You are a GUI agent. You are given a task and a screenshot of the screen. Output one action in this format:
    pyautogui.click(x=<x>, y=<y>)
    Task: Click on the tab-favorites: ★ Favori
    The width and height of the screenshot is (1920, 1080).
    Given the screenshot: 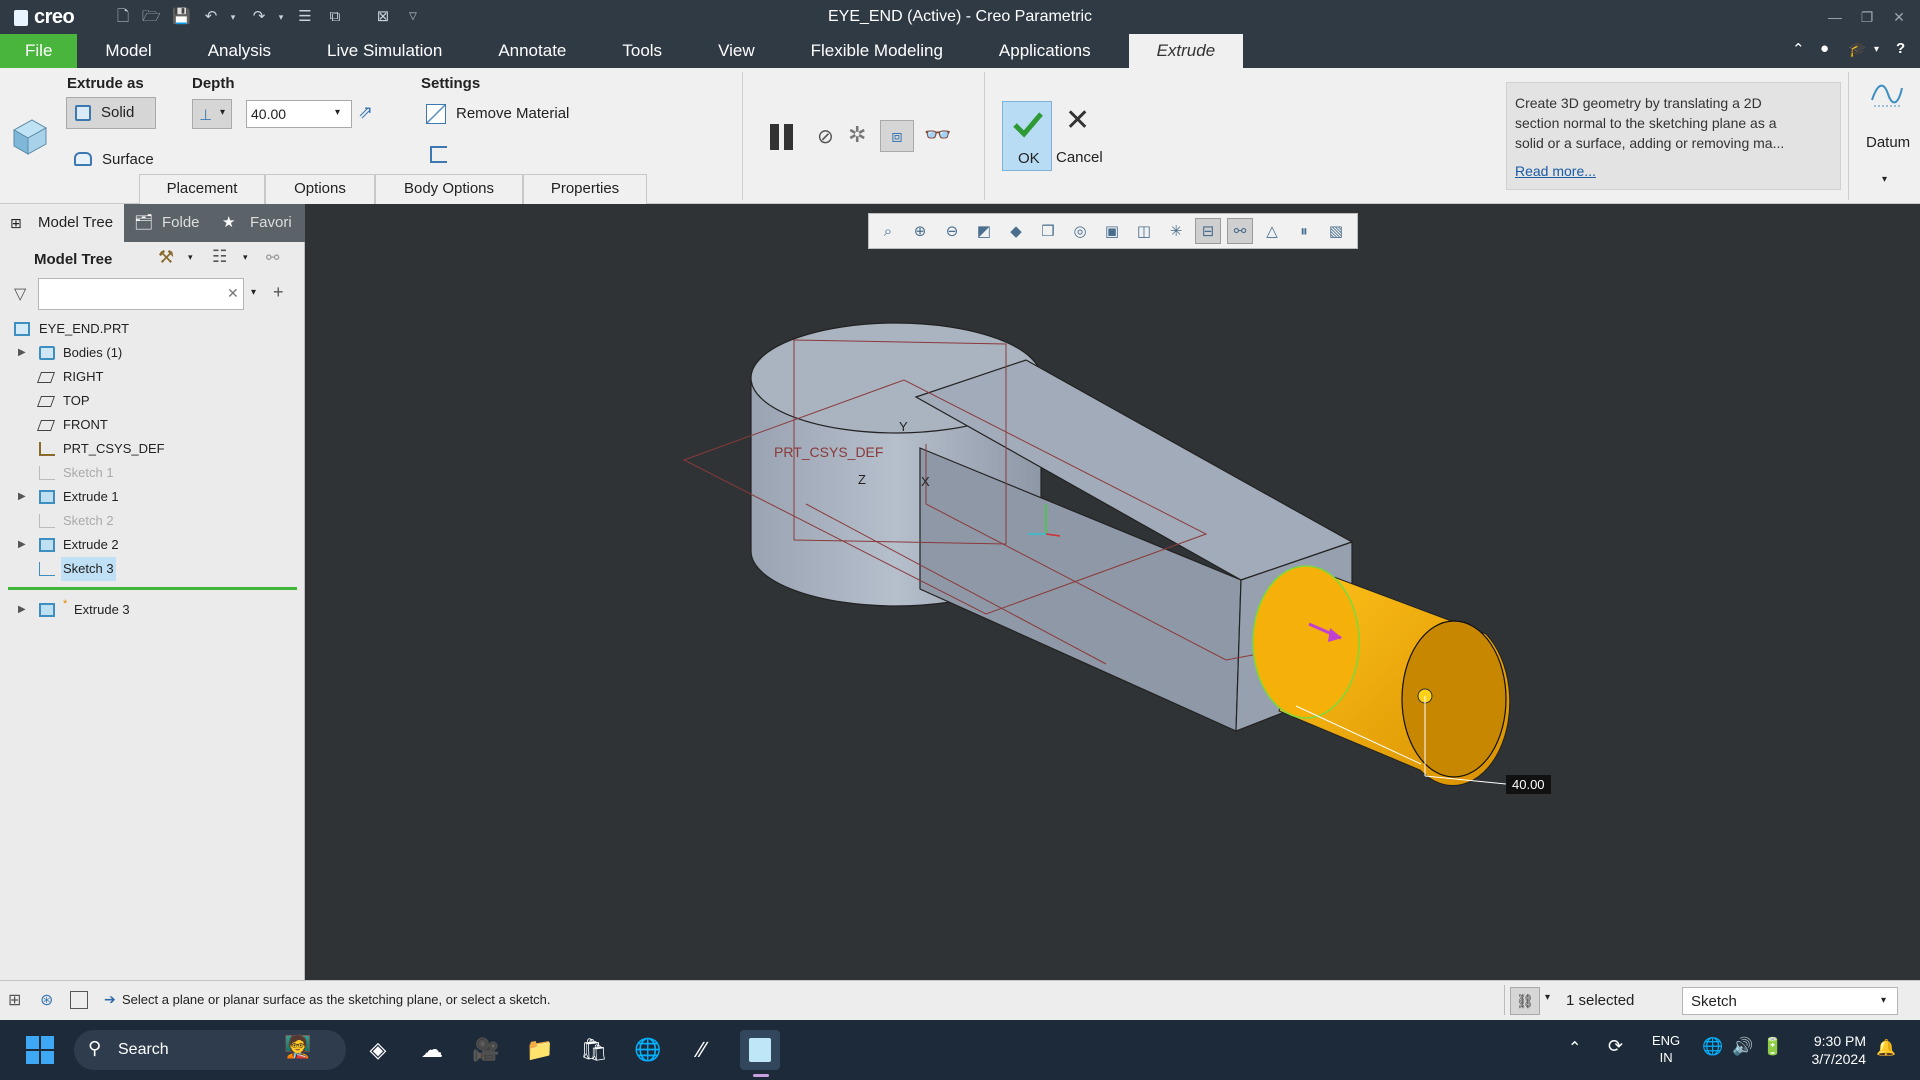 What is the action you would take?
    pyautogui.click(x=261, y=223)
    